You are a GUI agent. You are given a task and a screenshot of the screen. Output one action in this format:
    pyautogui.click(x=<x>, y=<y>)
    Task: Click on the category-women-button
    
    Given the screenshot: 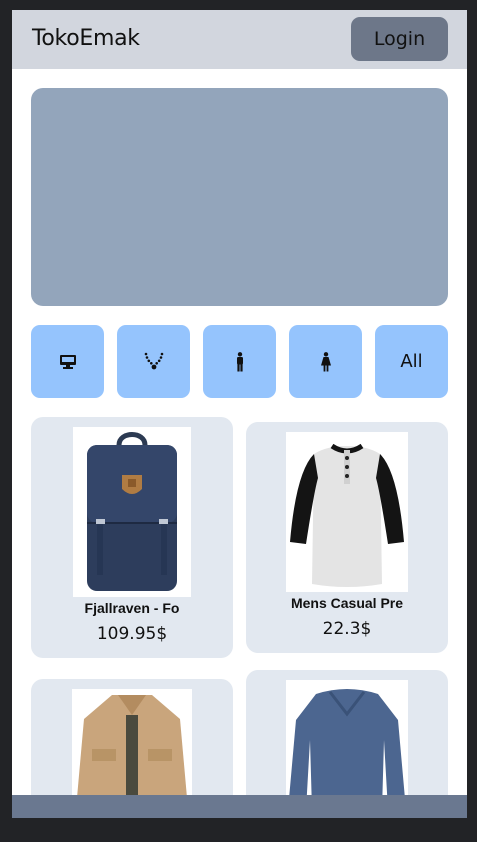 What is the action you would take?
    pyautogui.click(x=325, y=361)
    